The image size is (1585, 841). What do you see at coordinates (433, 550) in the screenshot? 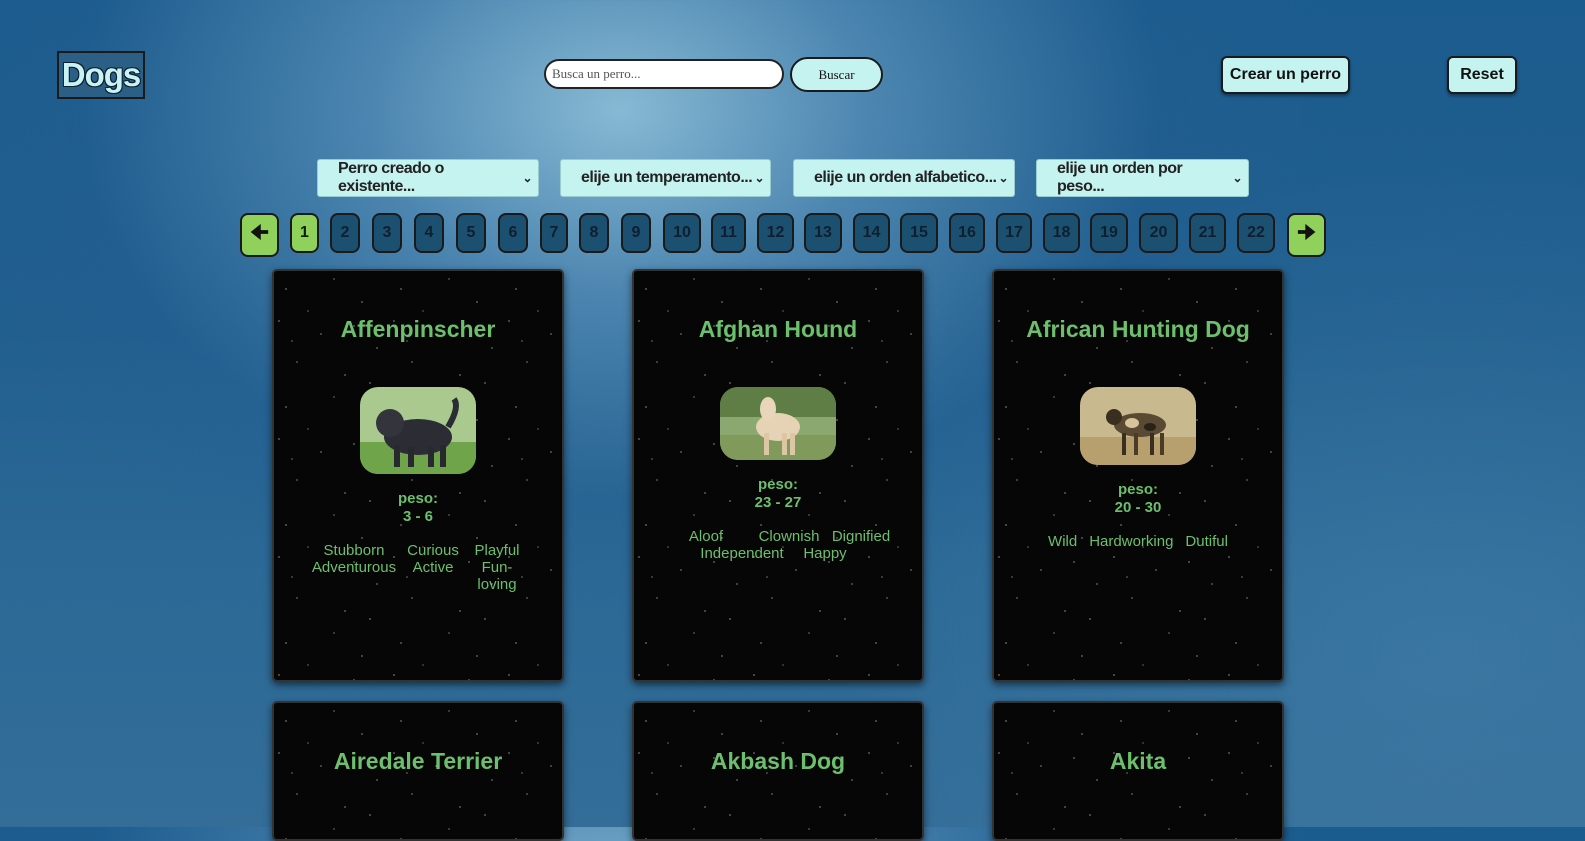
I see `temperament-item: Curious` at bounding box center [433, 550].